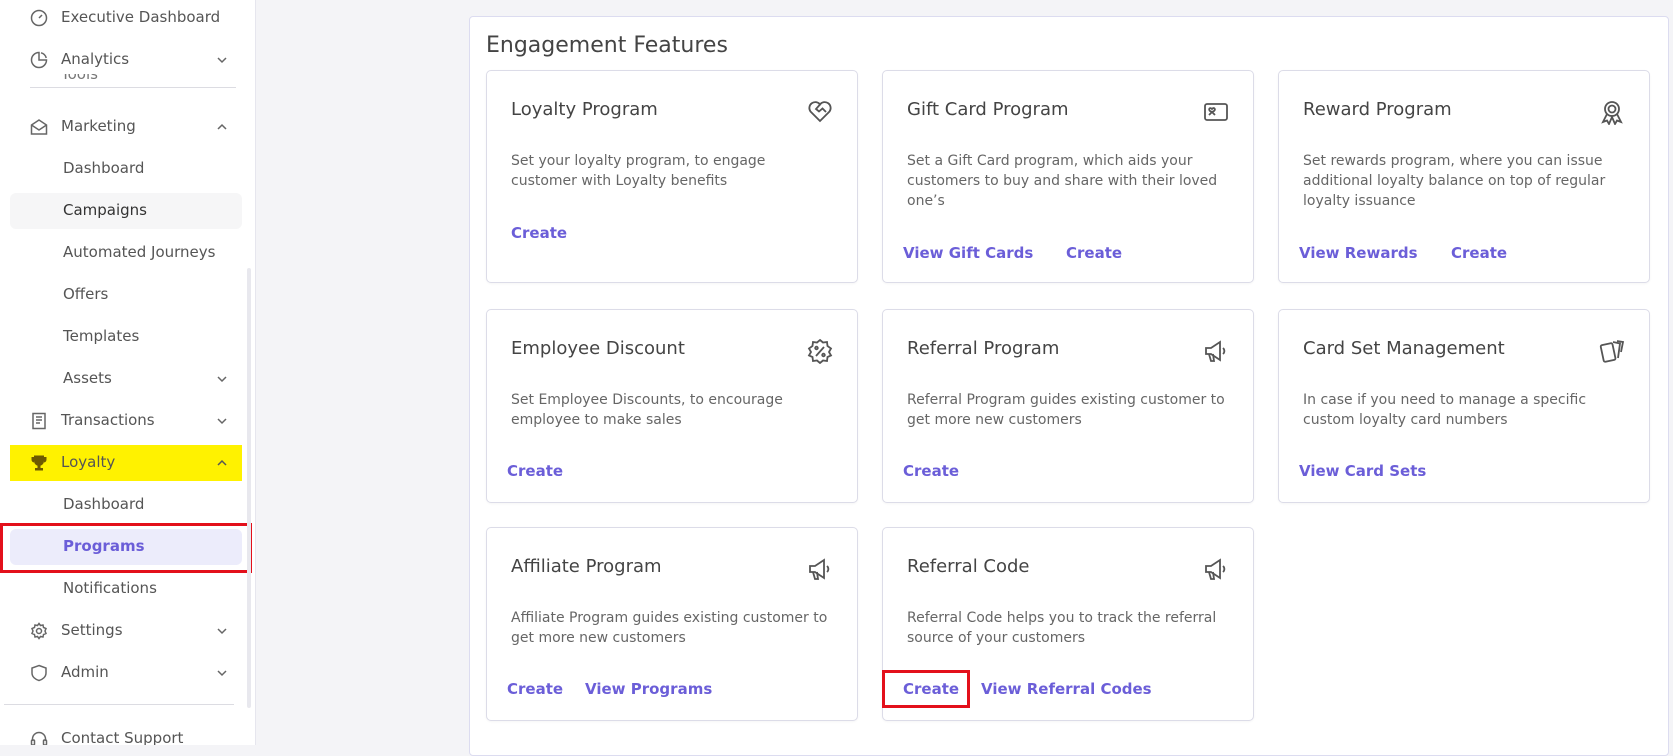 This screenshot has height=756, width=1673. What do you see at coordinates (968, 253) in the screenshot?
I see `view-gift-cards-link: View Gift Cards` at bounding box center [968, 253].